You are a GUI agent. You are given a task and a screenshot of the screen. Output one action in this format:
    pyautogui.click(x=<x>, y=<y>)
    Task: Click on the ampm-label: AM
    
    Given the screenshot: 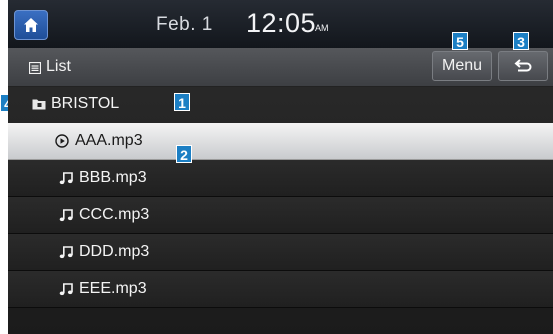 What is the action you would take?
    pyautogui.click(x=322, y=28)
    